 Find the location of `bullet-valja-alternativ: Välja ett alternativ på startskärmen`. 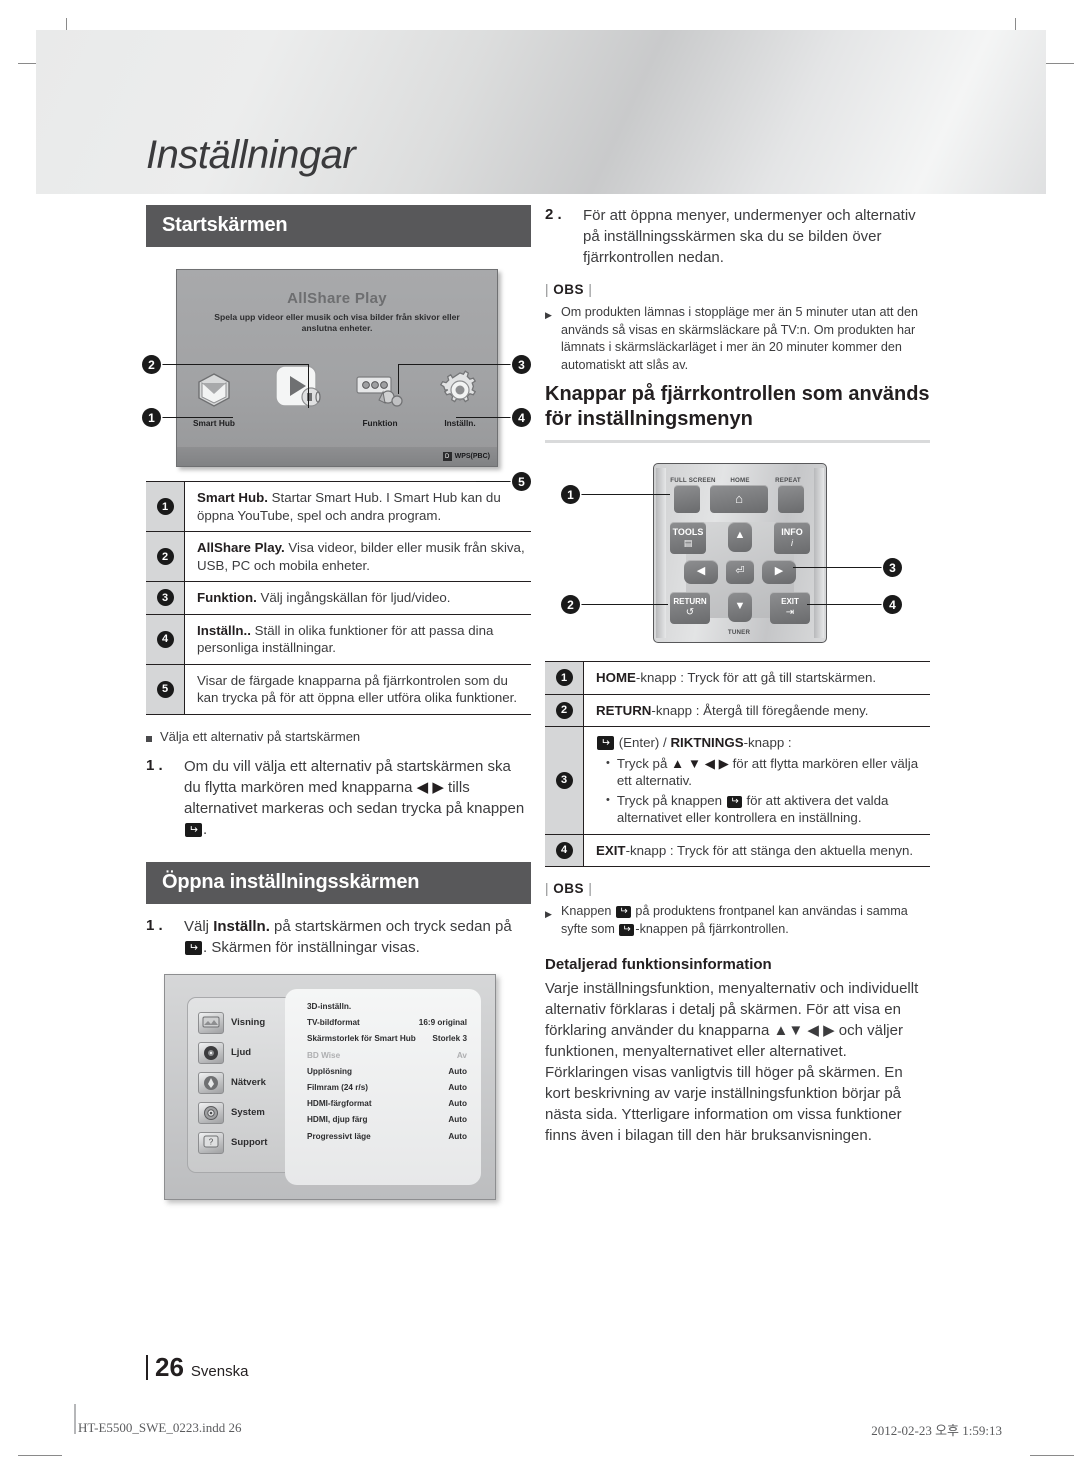

bullet-valja-alternativ: Välja ett alternativ på startskärmen is located at coordinates (338, 736).